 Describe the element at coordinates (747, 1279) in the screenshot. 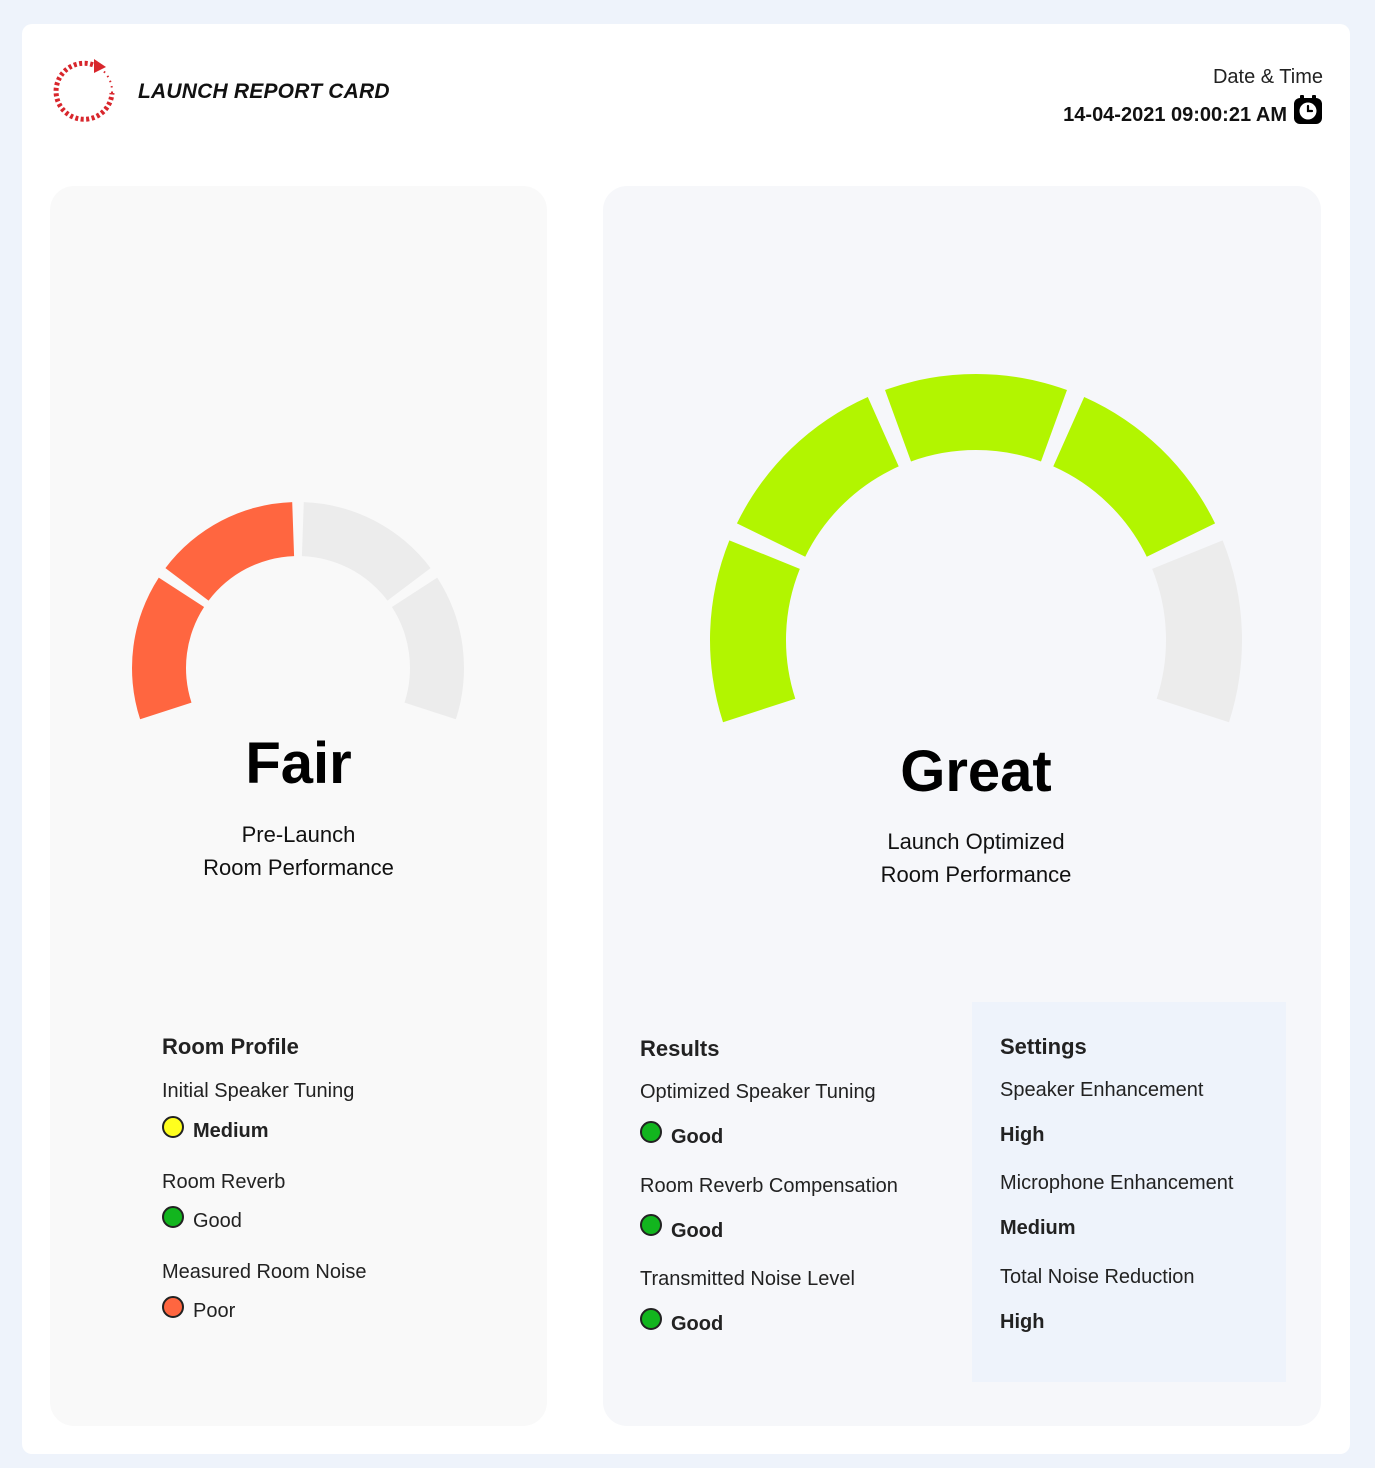

I see `results-item-label: Transmitted Noise Level` at that location.